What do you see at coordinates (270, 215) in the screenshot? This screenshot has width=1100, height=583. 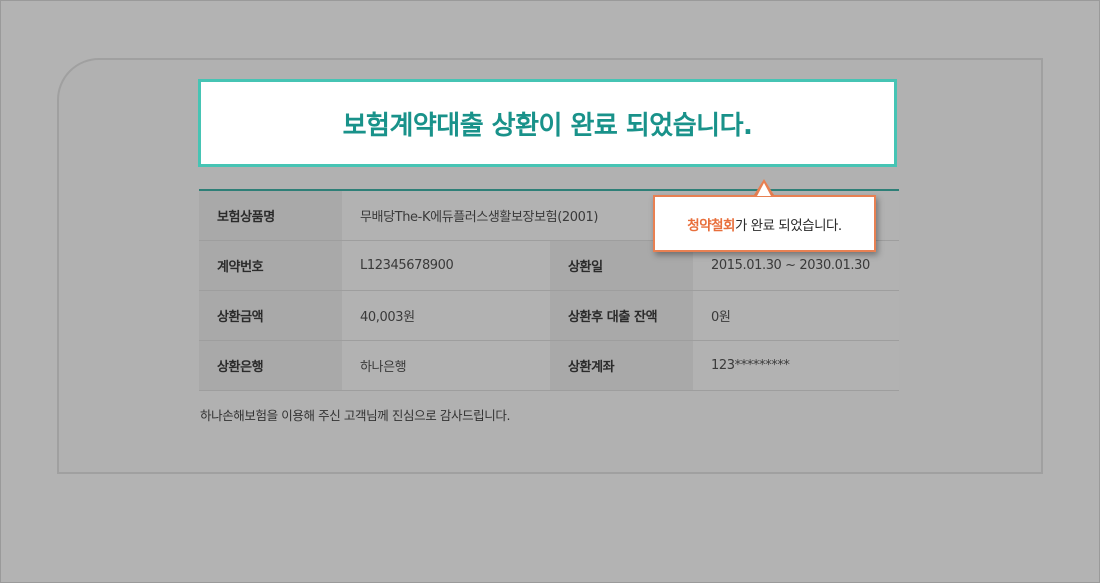 I see `product-name-label: 보험상품명` at bounding box center [270, 215].